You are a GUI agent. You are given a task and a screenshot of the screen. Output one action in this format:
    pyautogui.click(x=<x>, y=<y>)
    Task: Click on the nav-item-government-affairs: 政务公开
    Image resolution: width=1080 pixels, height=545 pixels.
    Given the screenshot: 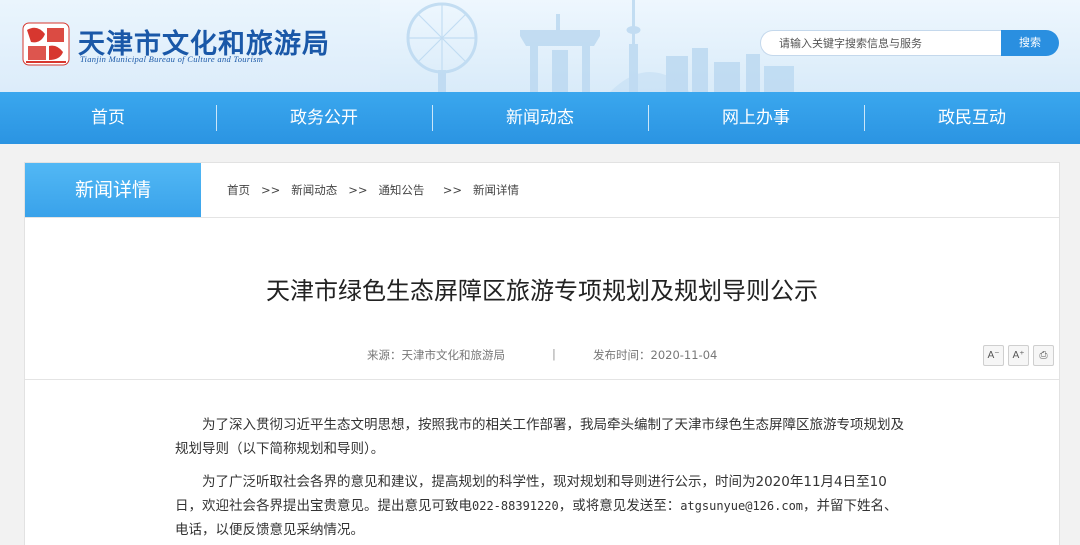 What is the action you would take?
    pyautogui.click(x=324, y=118)
    